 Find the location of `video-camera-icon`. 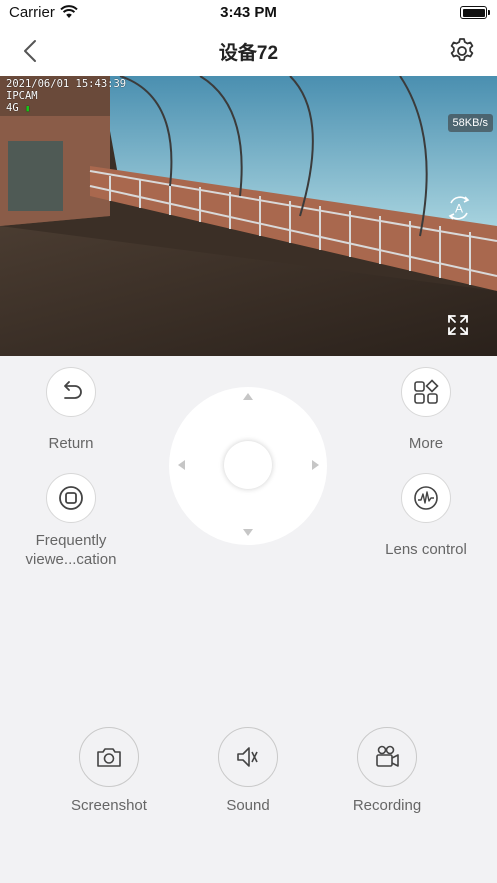

video-camera-icon is located at coordinates (387, 756).